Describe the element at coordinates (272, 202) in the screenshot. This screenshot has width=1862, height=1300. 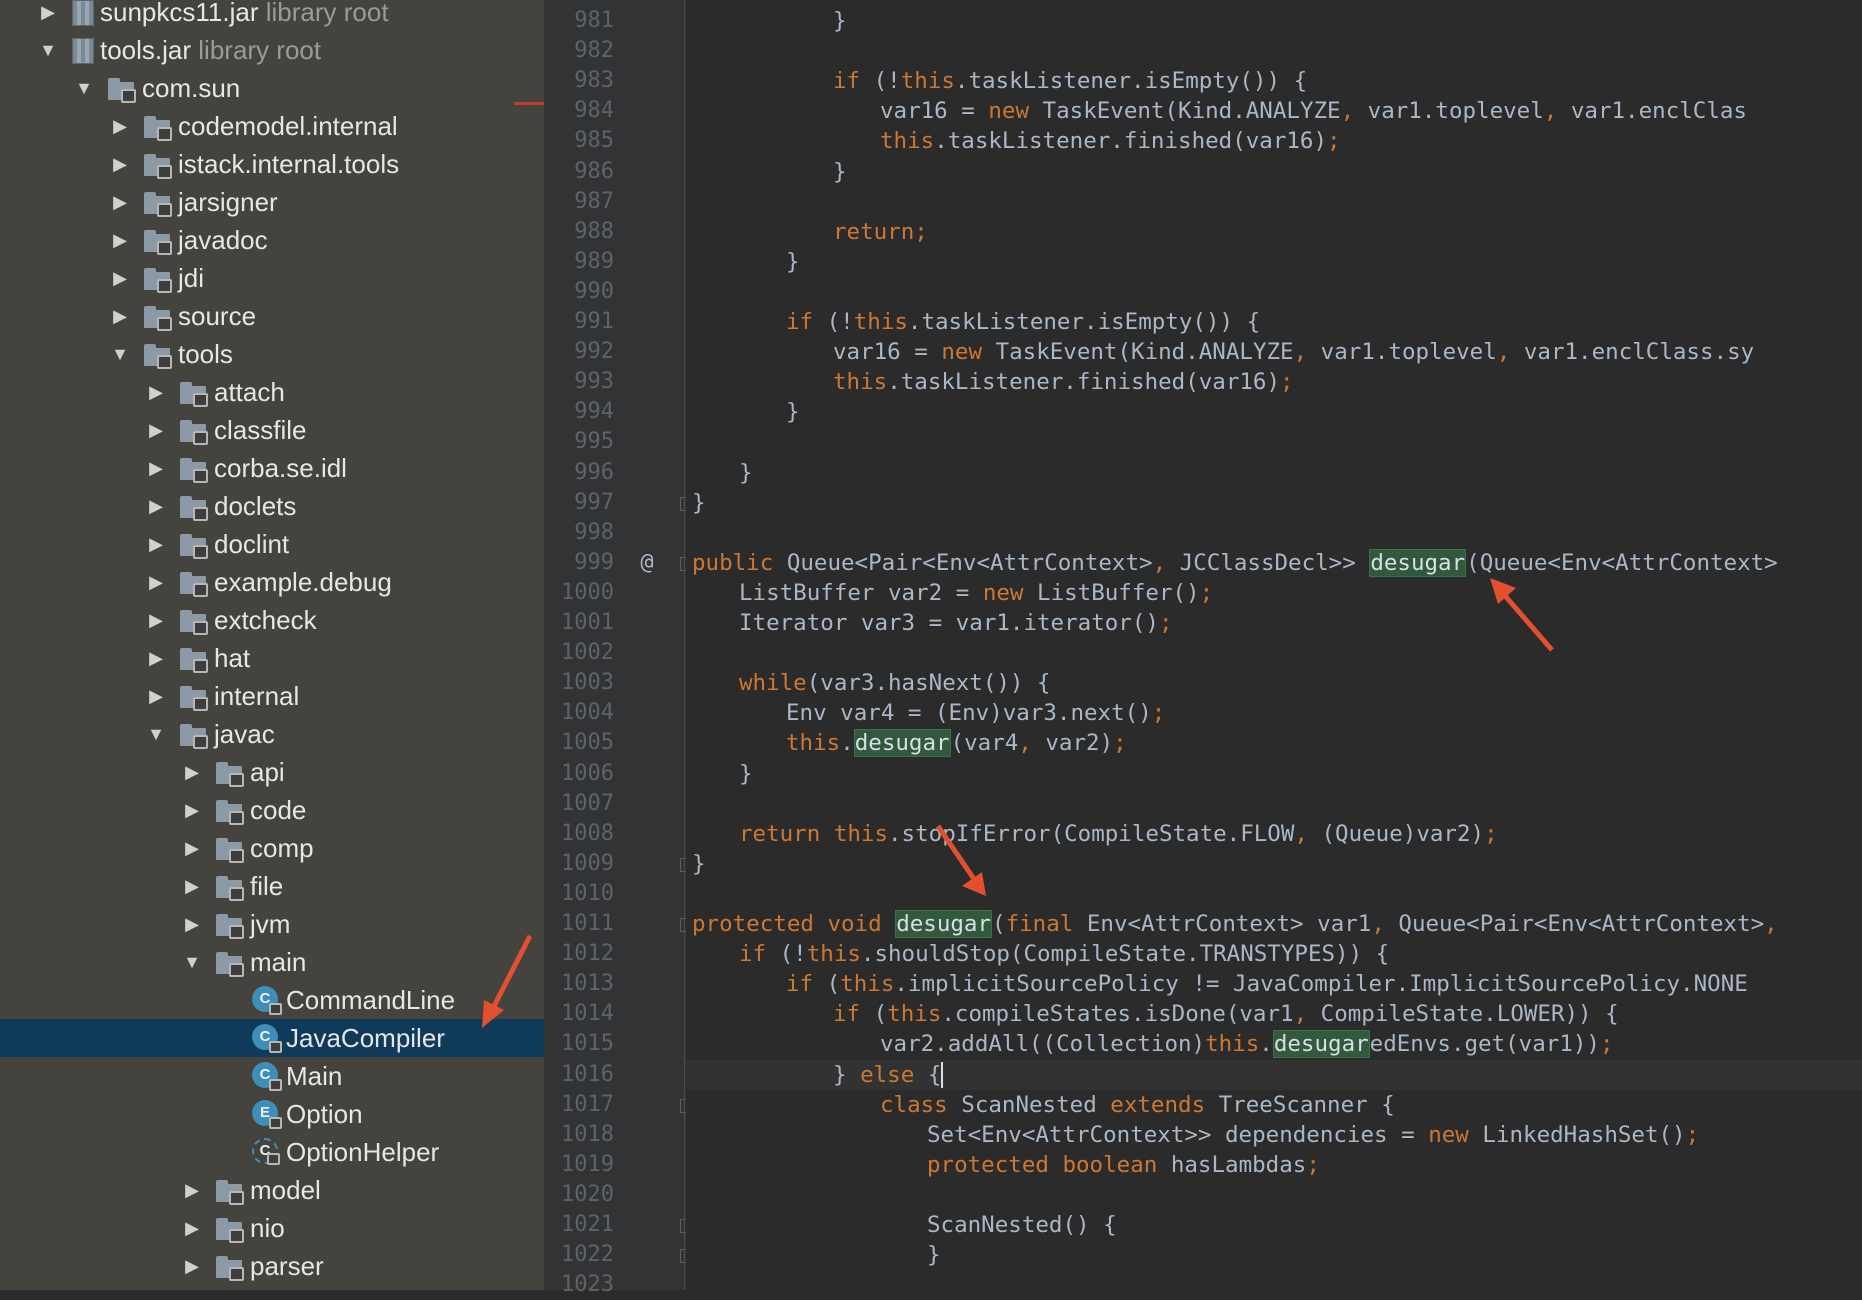
I see `tree-node-jarsigner: ▶ jarsigner` at that location.